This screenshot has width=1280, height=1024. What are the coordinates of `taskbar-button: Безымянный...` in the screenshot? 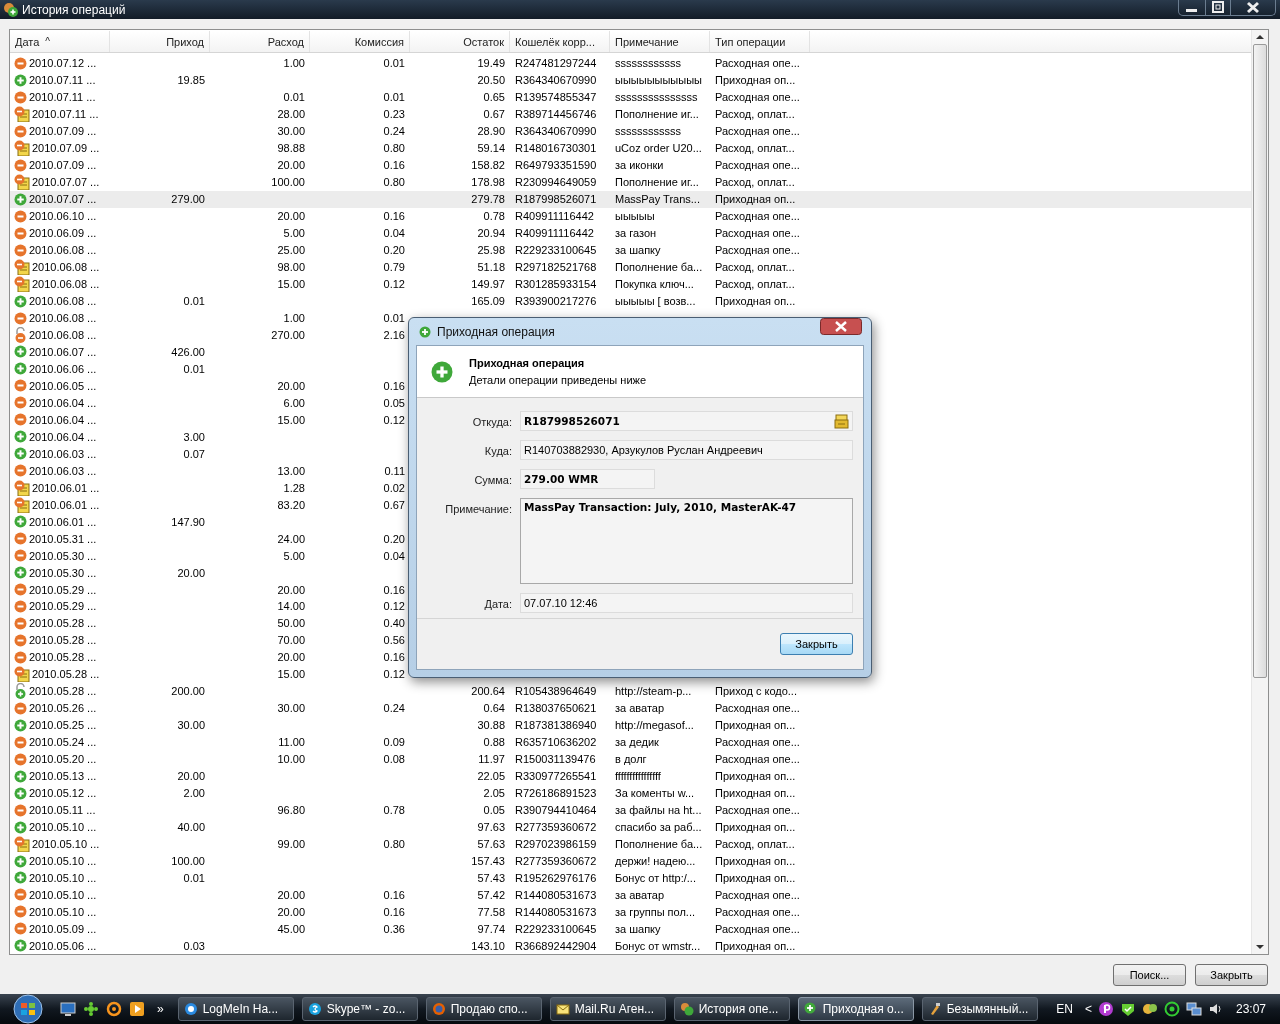 It's located at (979, 1009).